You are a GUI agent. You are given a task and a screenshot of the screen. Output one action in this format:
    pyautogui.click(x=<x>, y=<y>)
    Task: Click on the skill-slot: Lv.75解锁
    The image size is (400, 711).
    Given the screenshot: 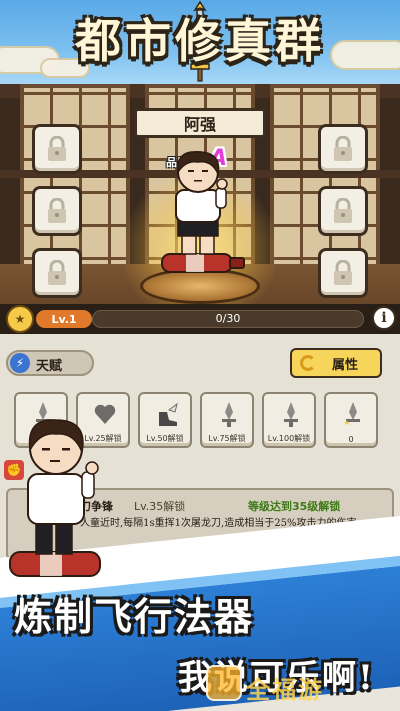 What is the action you would take?
    pyautogui.click(x=227, y=420)
    